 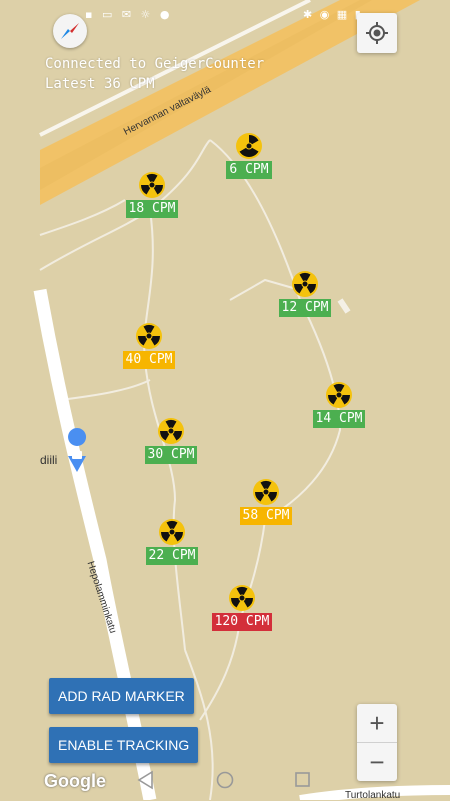 What do you see at coordinates (121, 696) in the screenshot?
I see `add-rad-marker-button: ADD RAD MARKER` at bounding box center [121, 696].